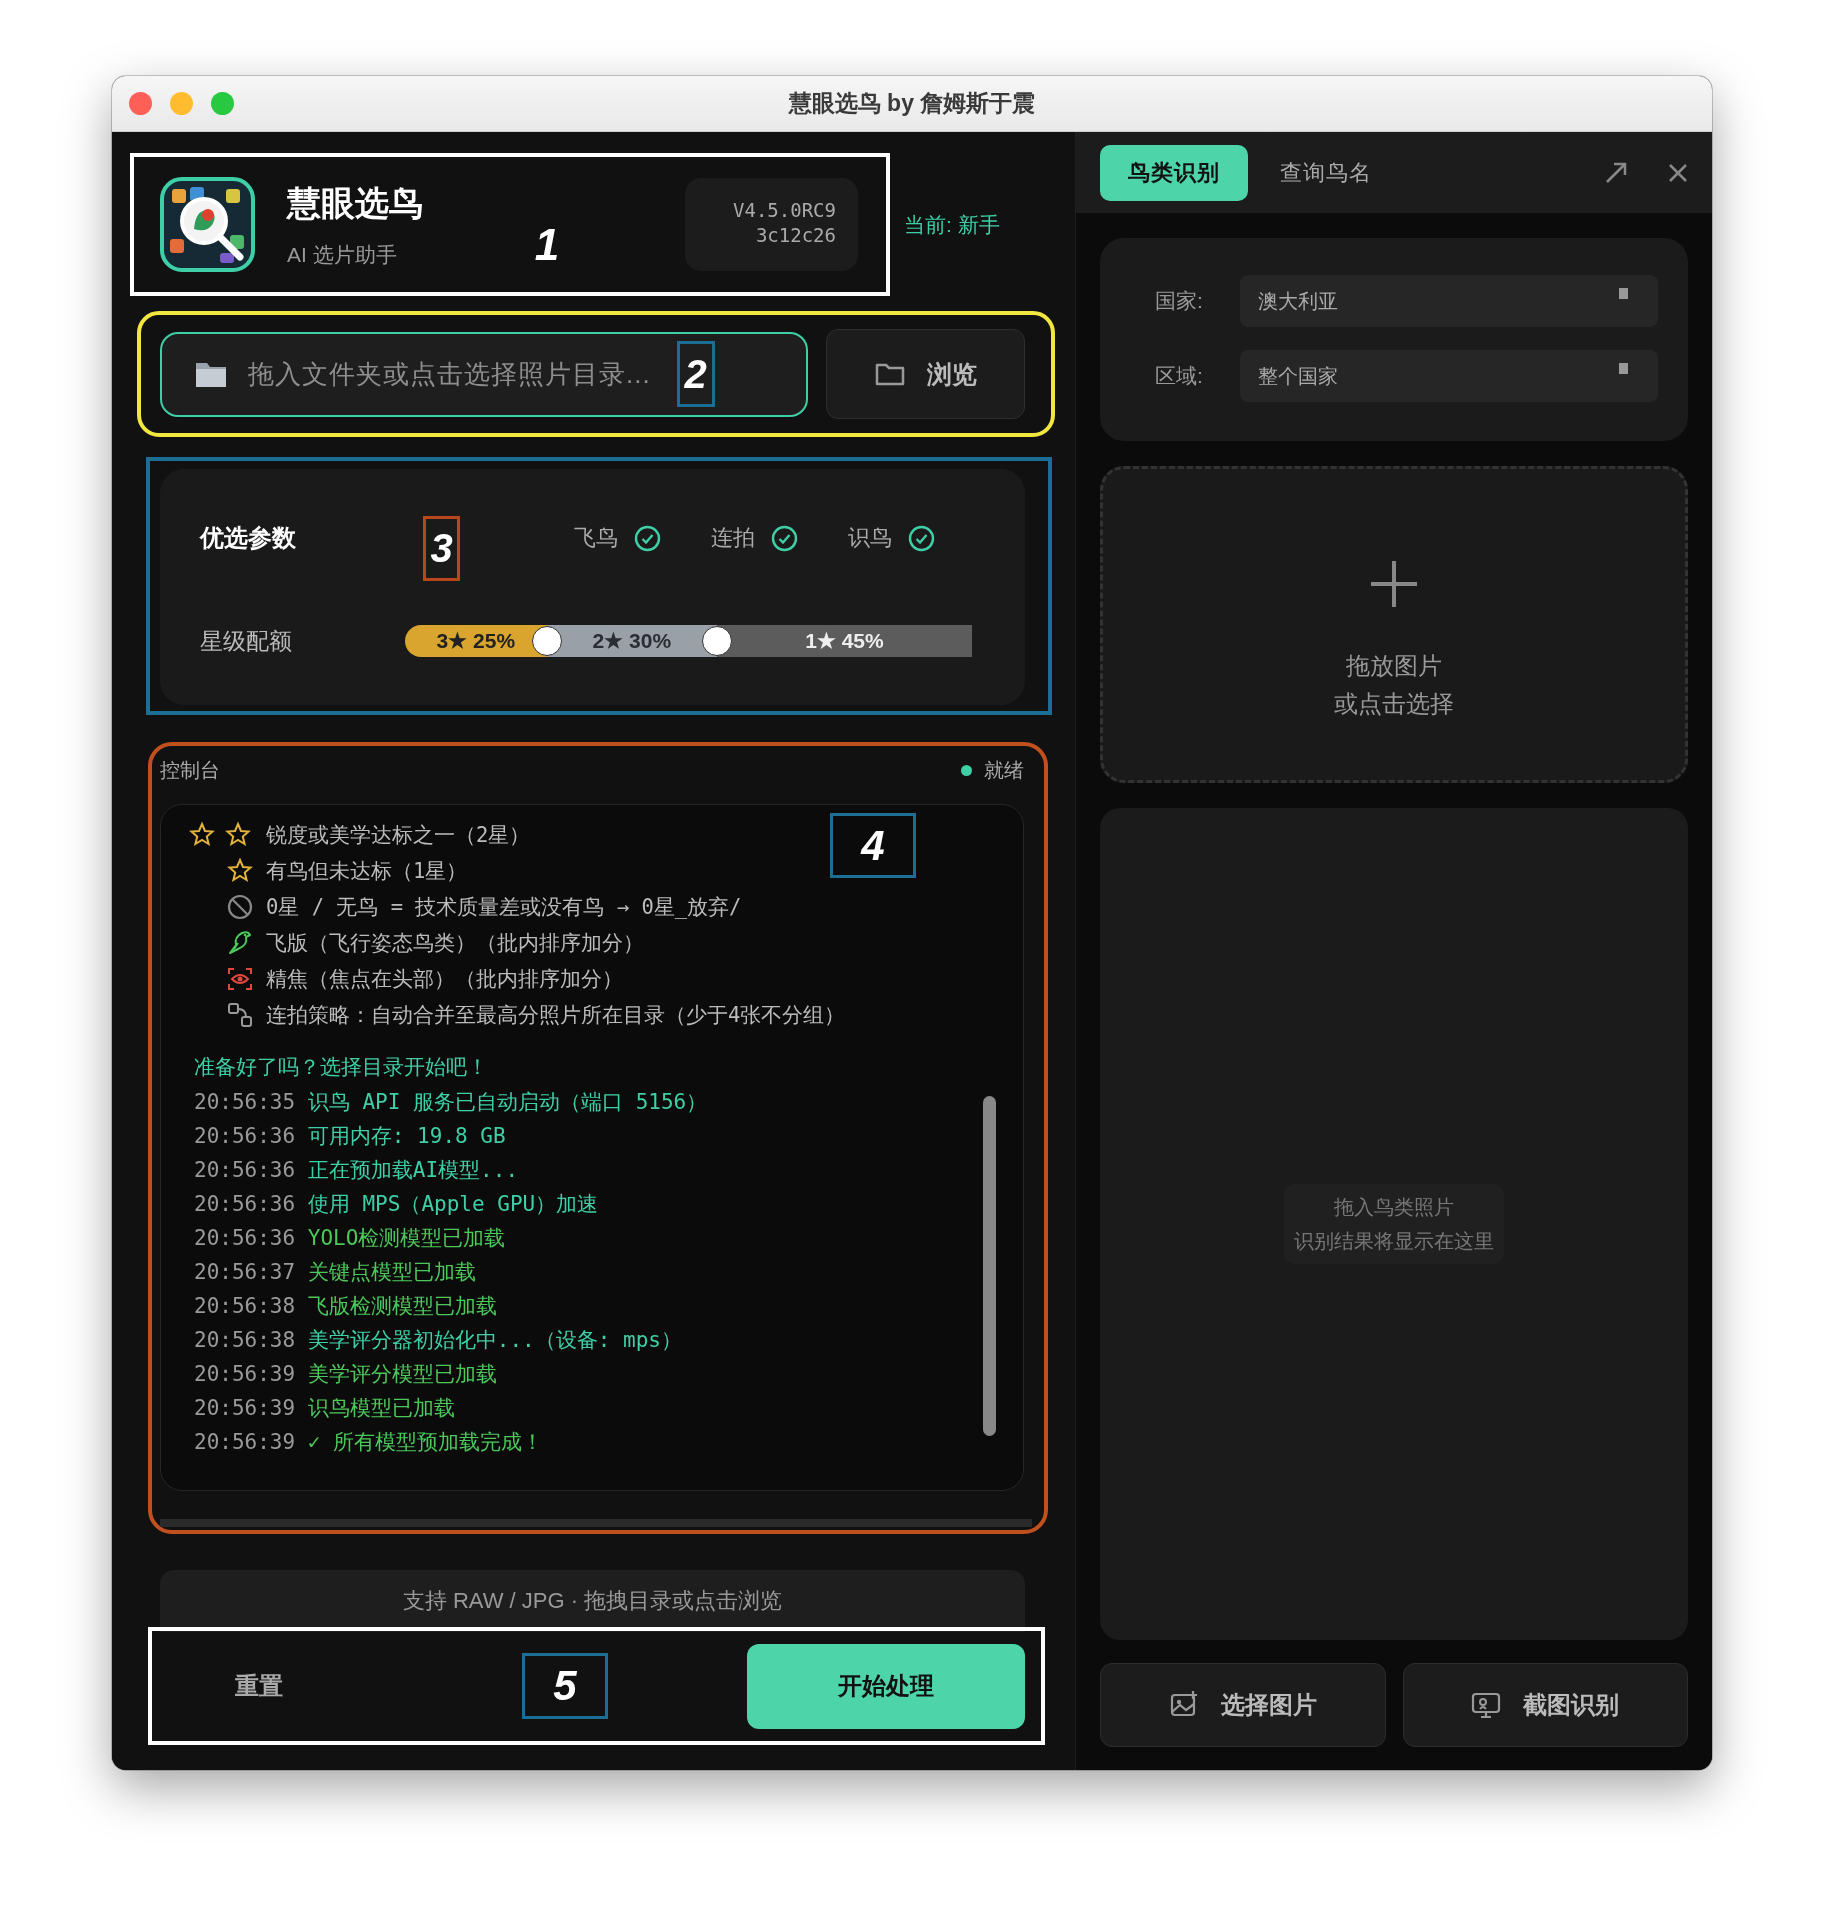 The image size is (1824, 1920). Describe the element at coordinates (402, 1306) in the screenshot. I see `log-message: 飞版检测模型已加载` at that location.